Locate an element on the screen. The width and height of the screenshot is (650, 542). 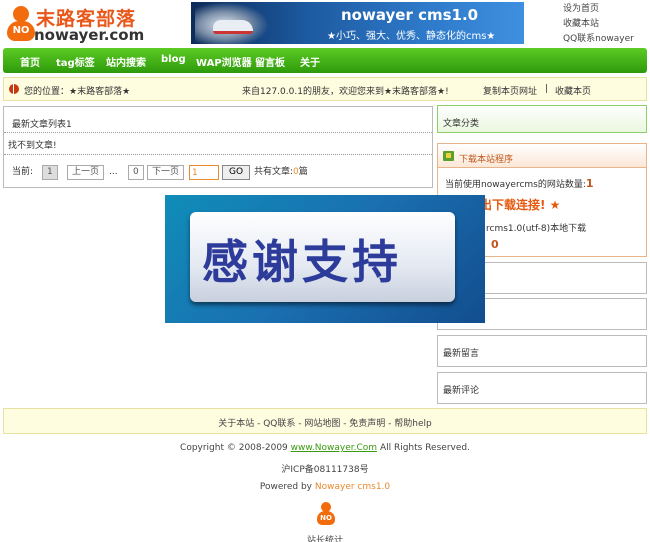
download-icon is located at coordinates (448, 156).